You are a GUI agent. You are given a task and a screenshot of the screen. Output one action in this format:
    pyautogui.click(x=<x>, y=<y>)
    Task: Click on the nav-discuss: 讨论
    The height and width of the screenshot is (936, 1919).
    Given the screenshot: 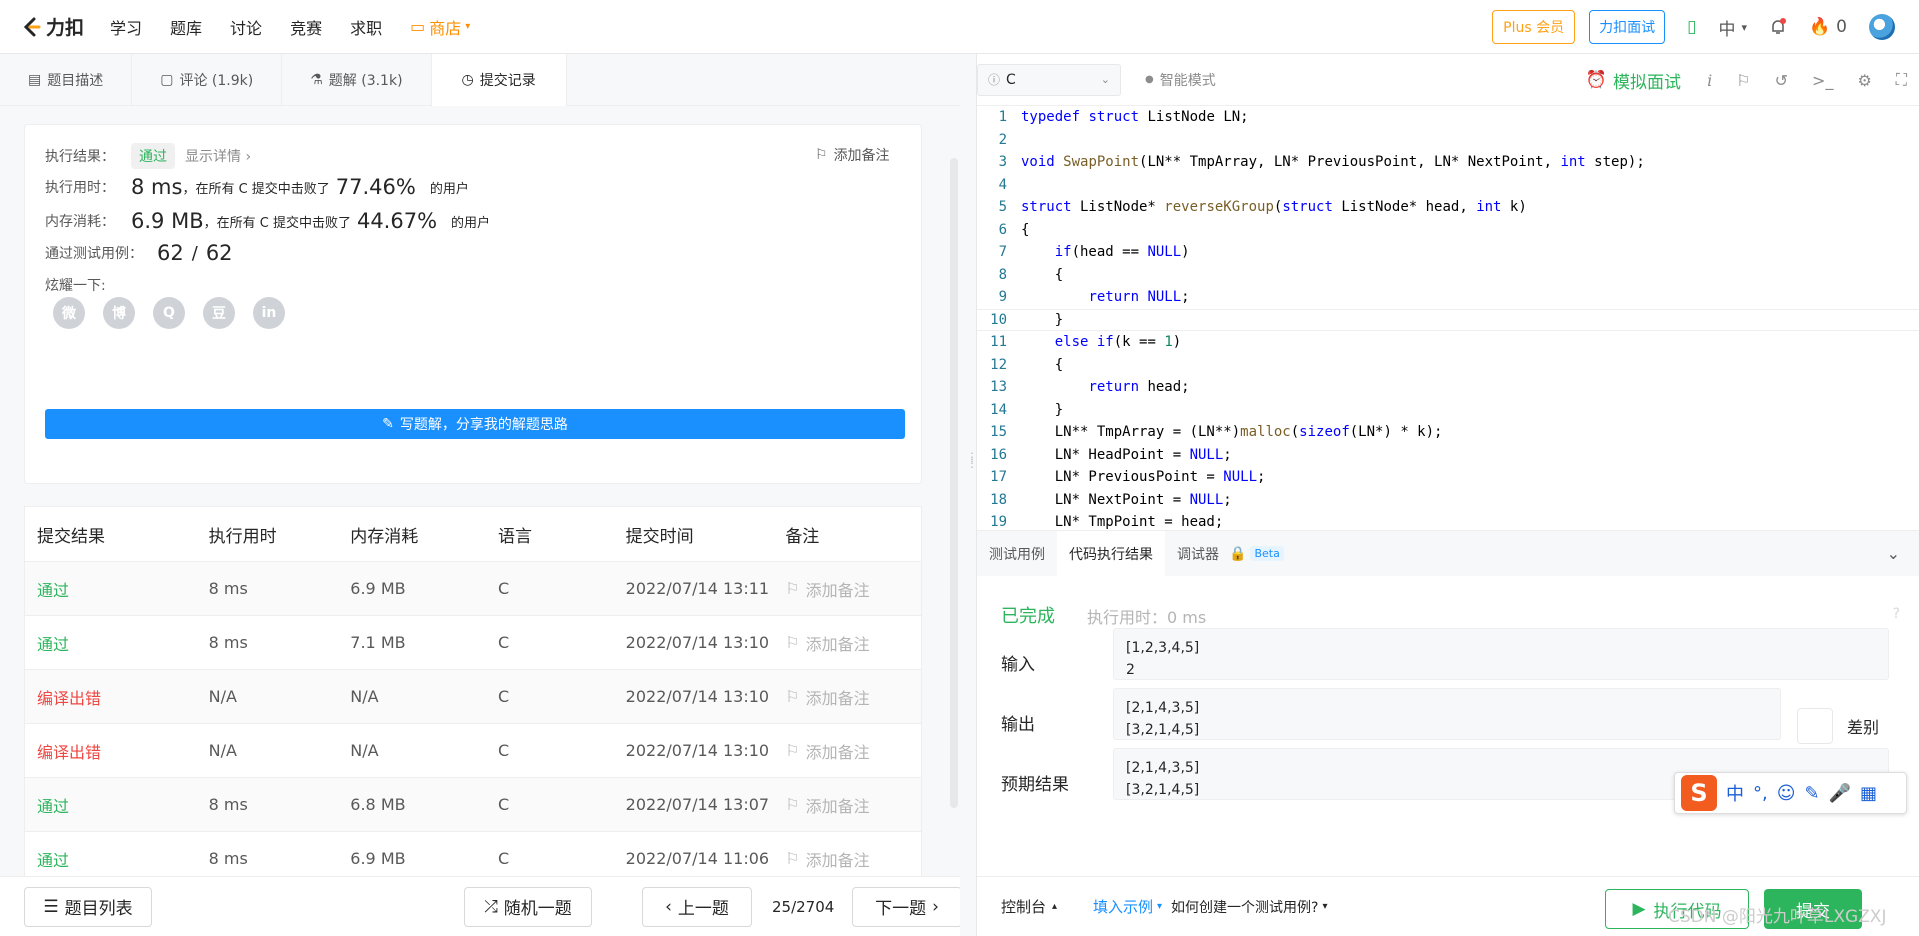 What is the action you would take?
    pyautogui.click(x=246, y=27)
    